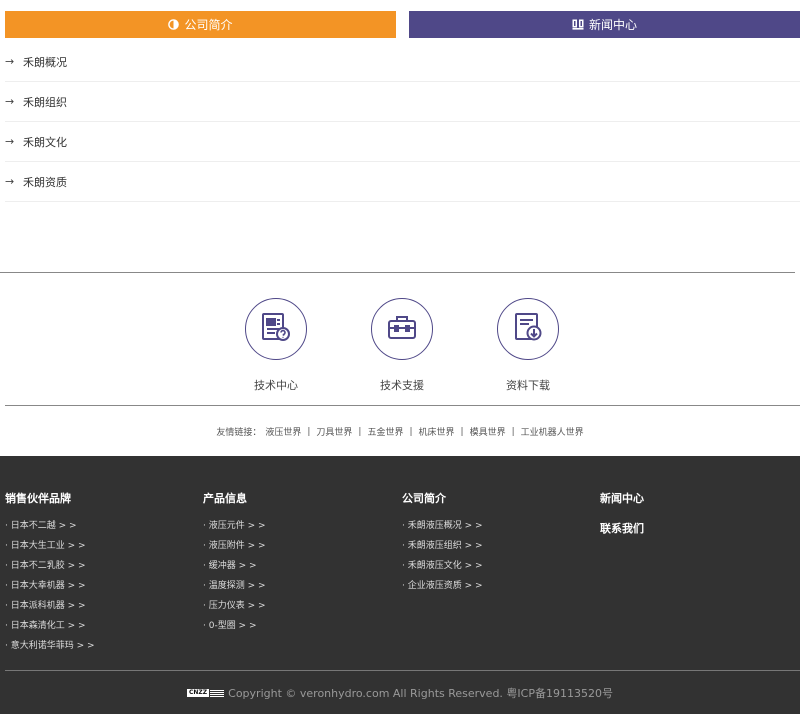  I want to click on download-document-icon, so click(528, 329).